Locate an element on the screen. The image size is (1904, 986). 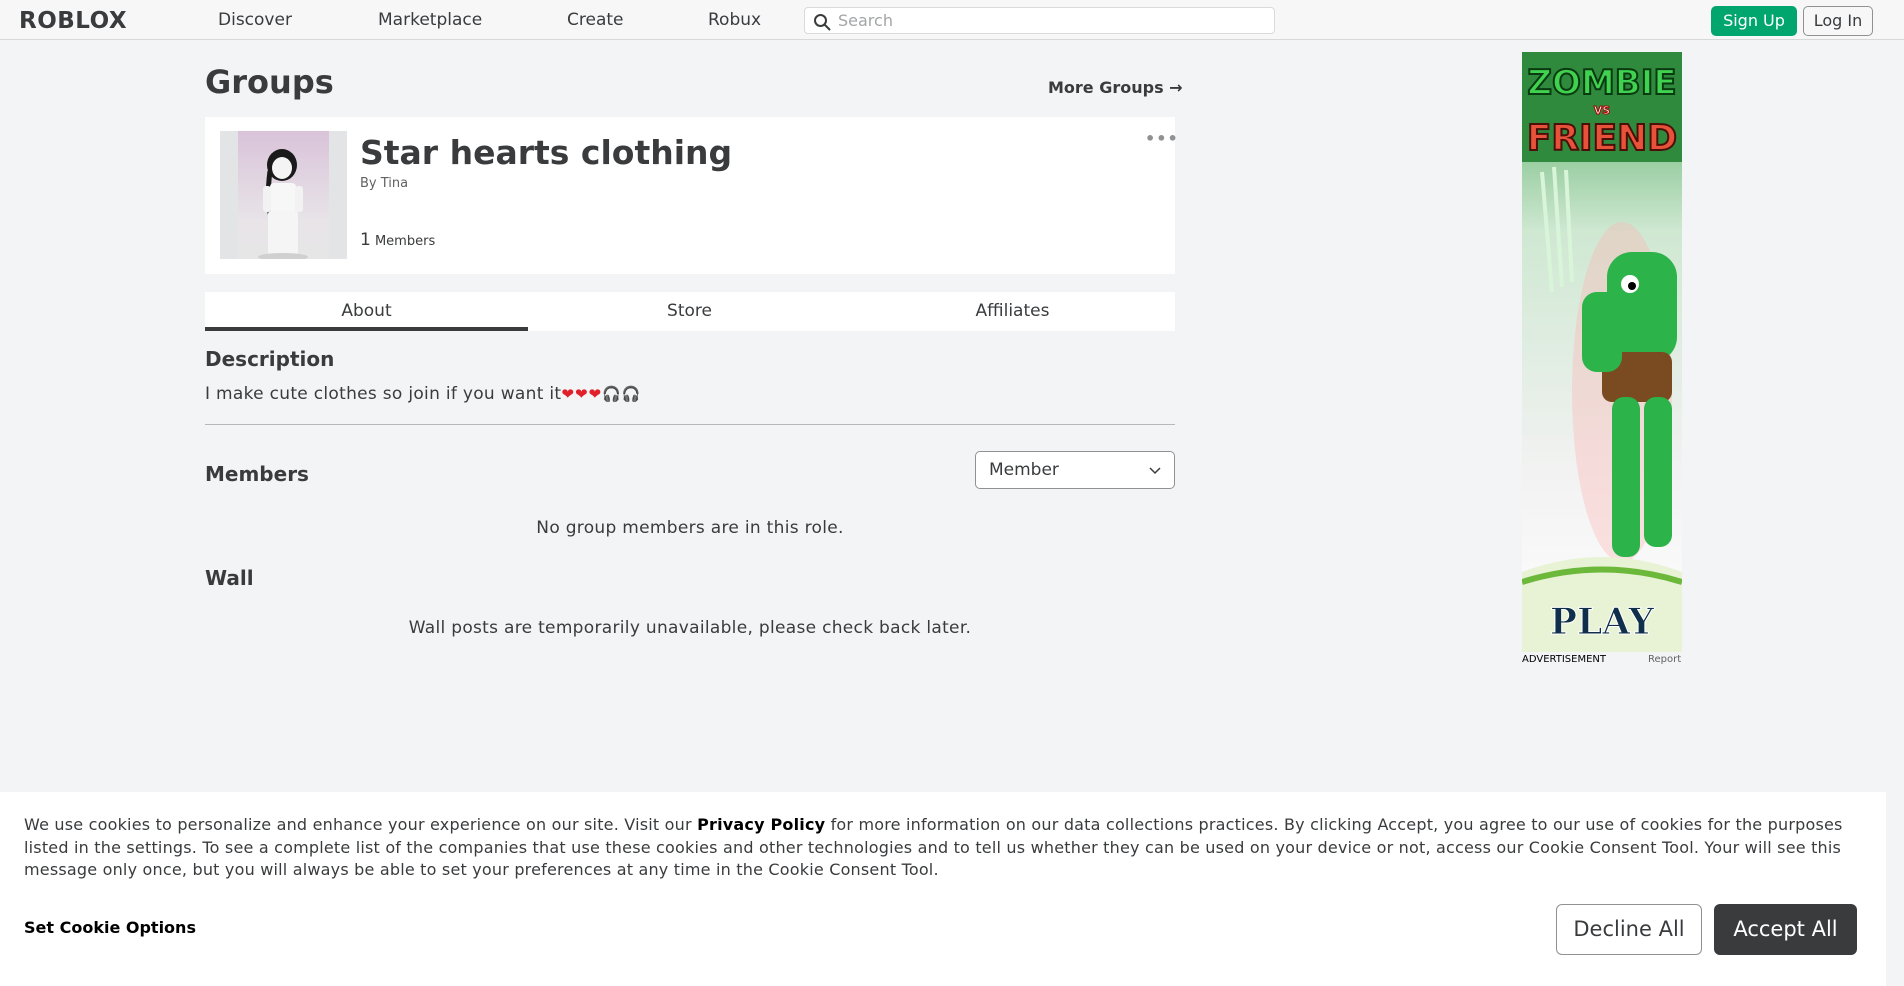
log-in-button: Log In is located at coordinates (1838, 21).